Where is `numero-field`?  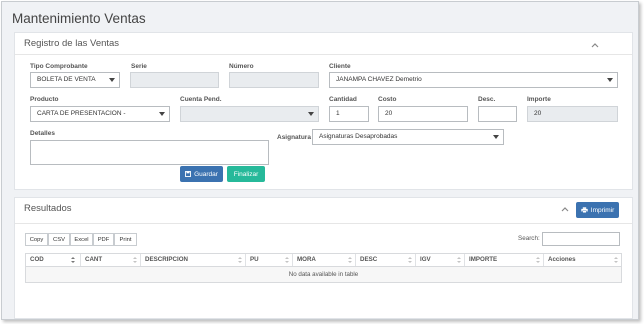 numero-field is located at coordinates (274, 80).